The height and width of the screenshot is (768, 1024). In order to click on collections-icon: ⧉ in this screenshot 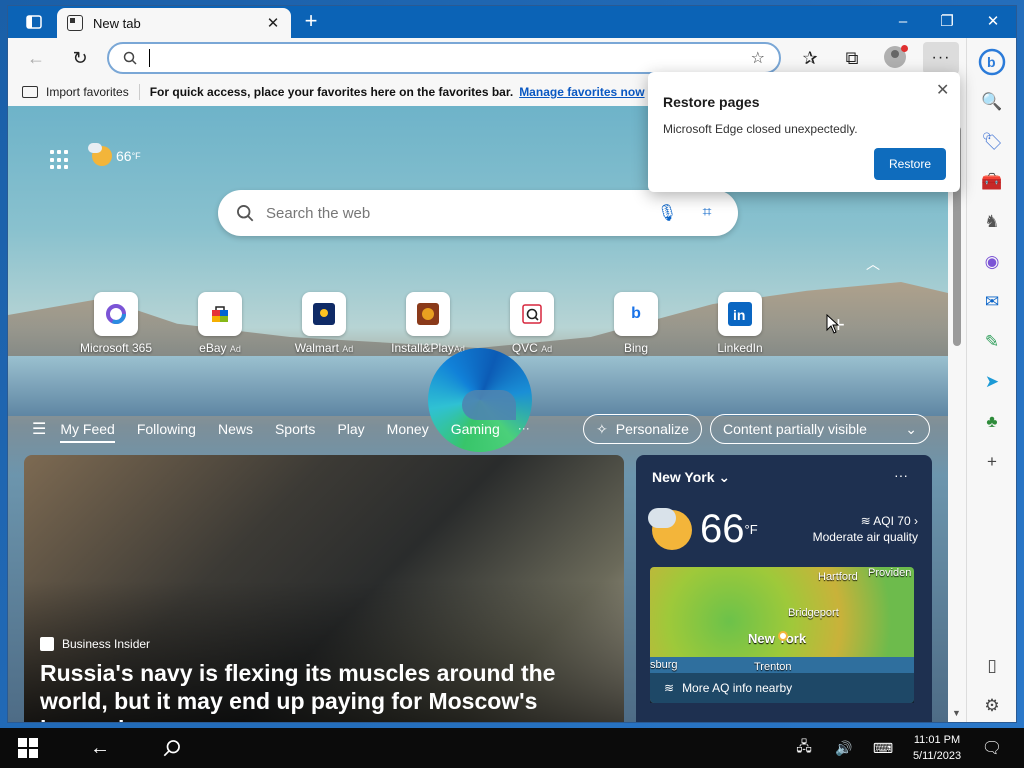, I will do `click(852, 57)`.